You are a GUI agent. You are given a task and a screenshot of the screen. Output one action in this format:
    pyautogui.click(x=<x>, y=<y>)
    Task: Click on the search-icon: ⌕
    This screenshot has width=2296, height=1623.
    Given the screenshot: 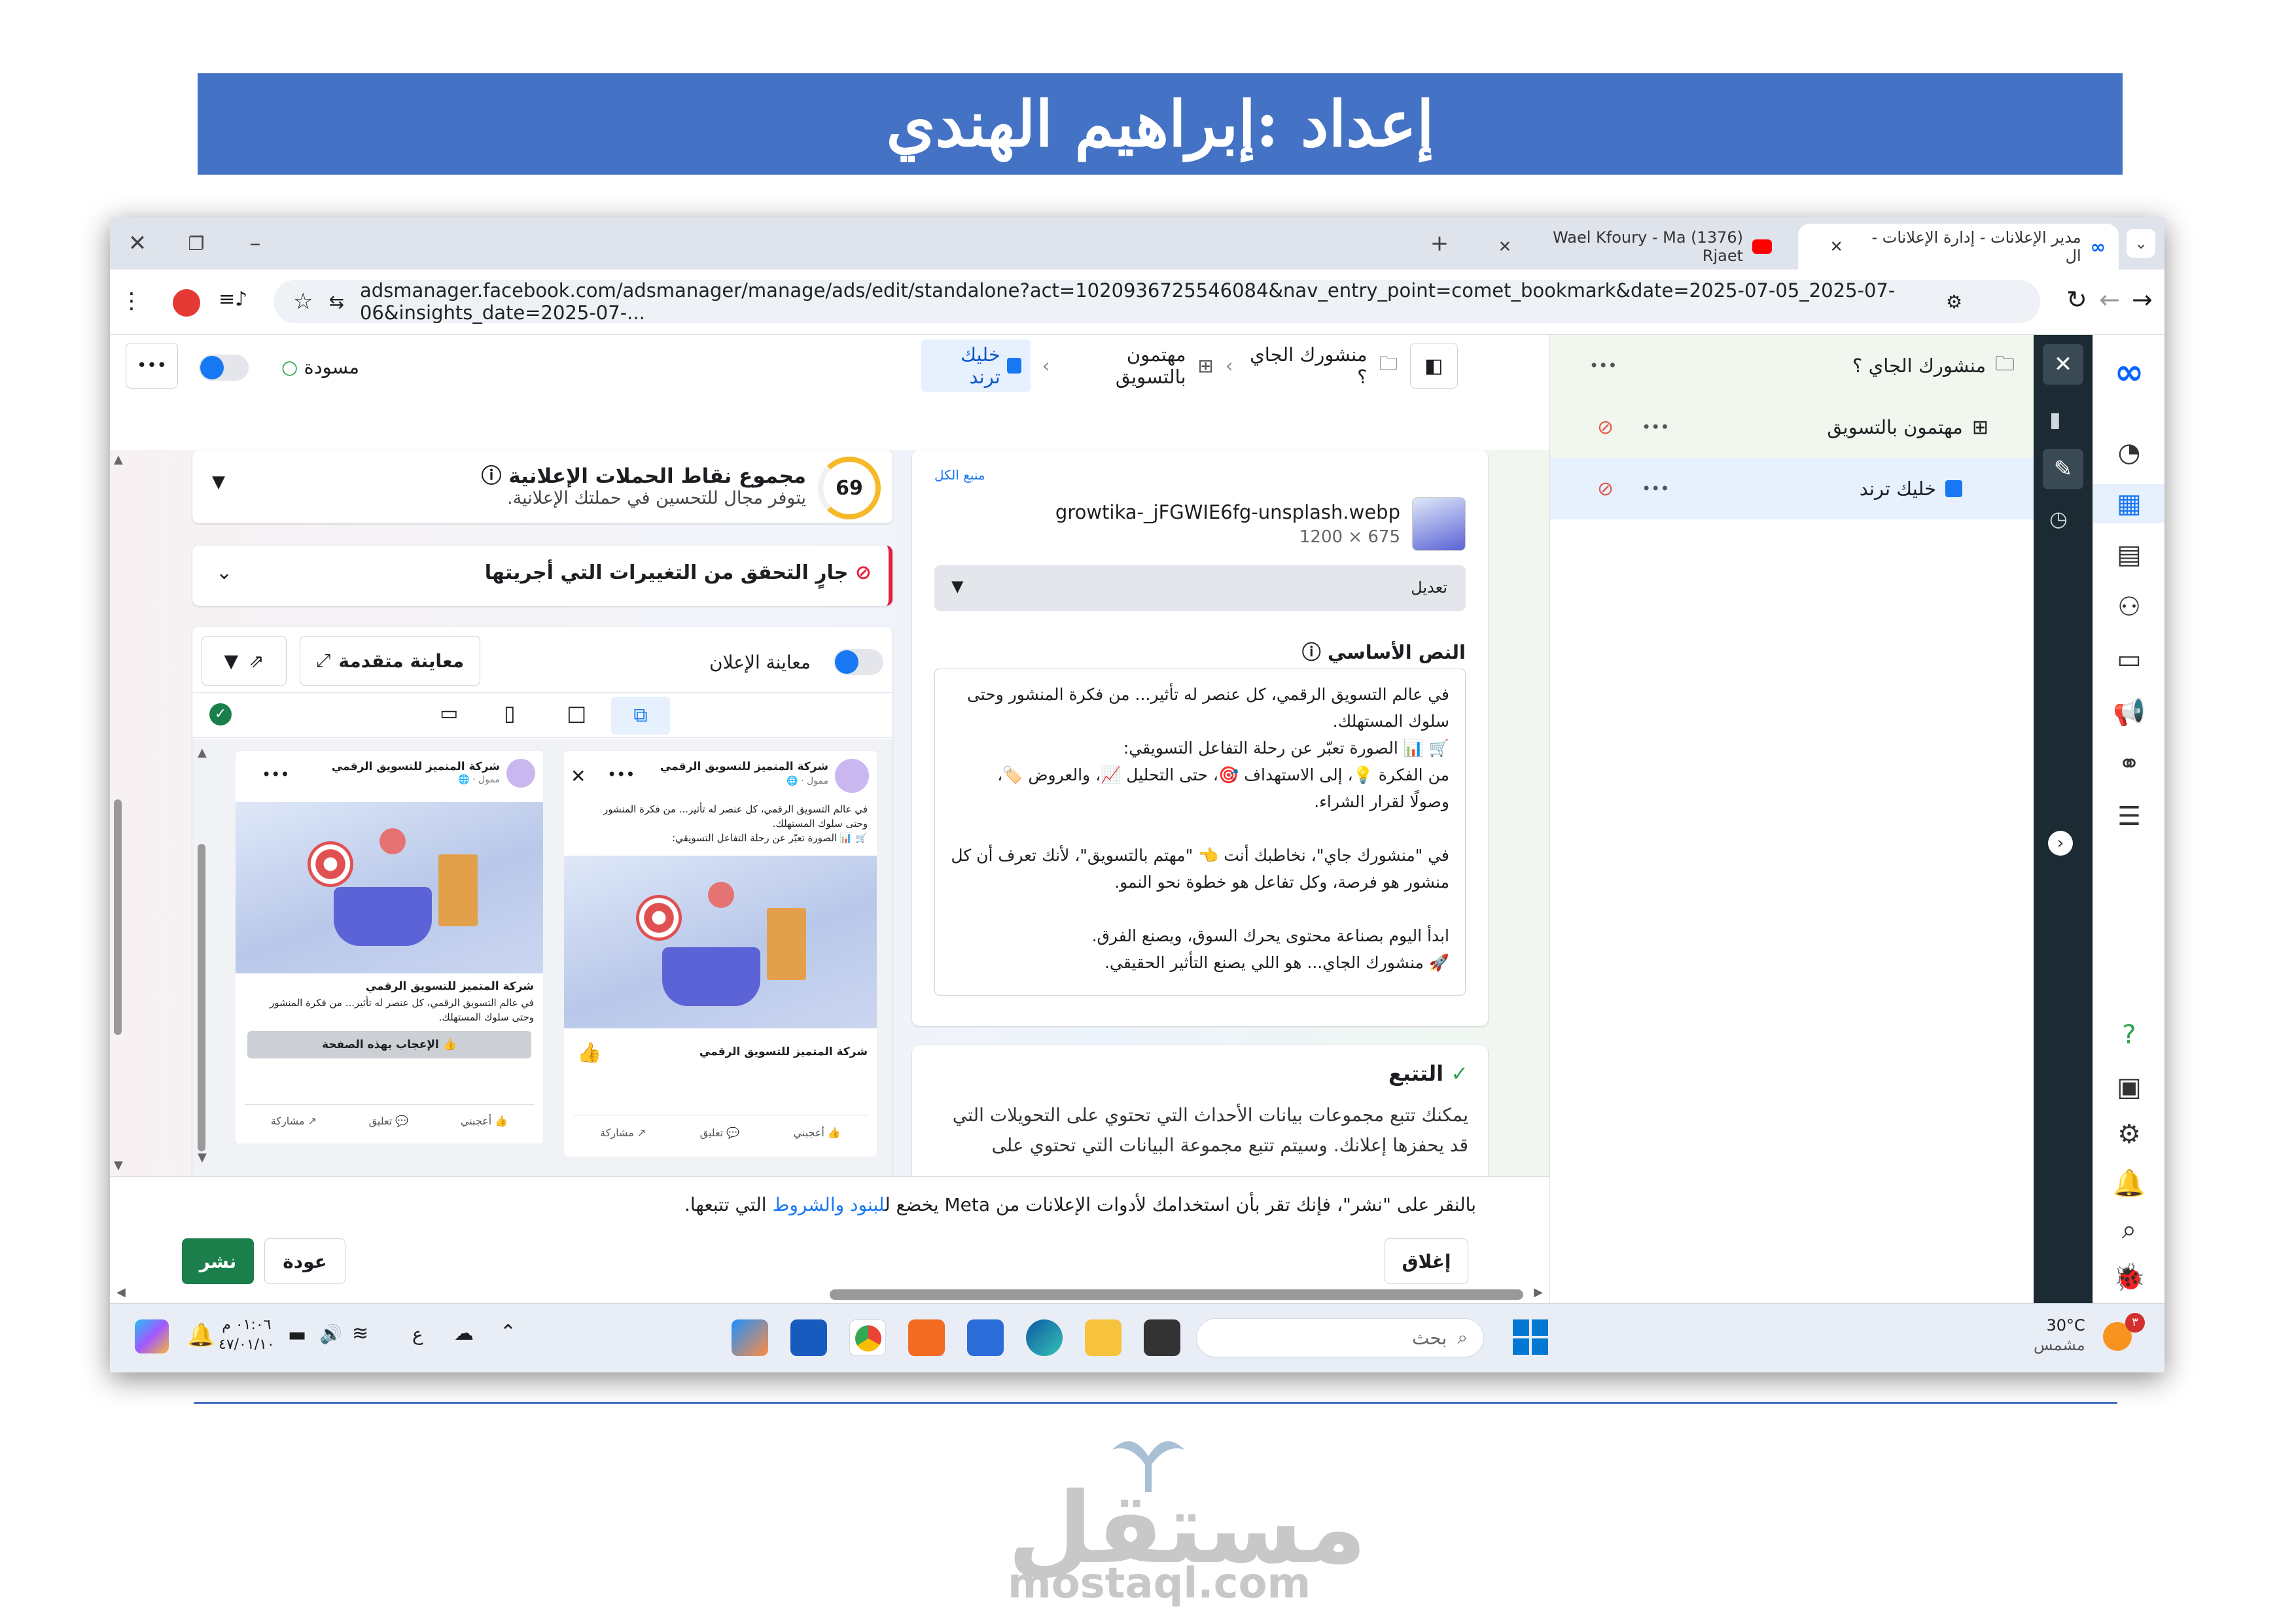 What is the action you would take?
    pyautogui.click(x=2128, y=1230)
    